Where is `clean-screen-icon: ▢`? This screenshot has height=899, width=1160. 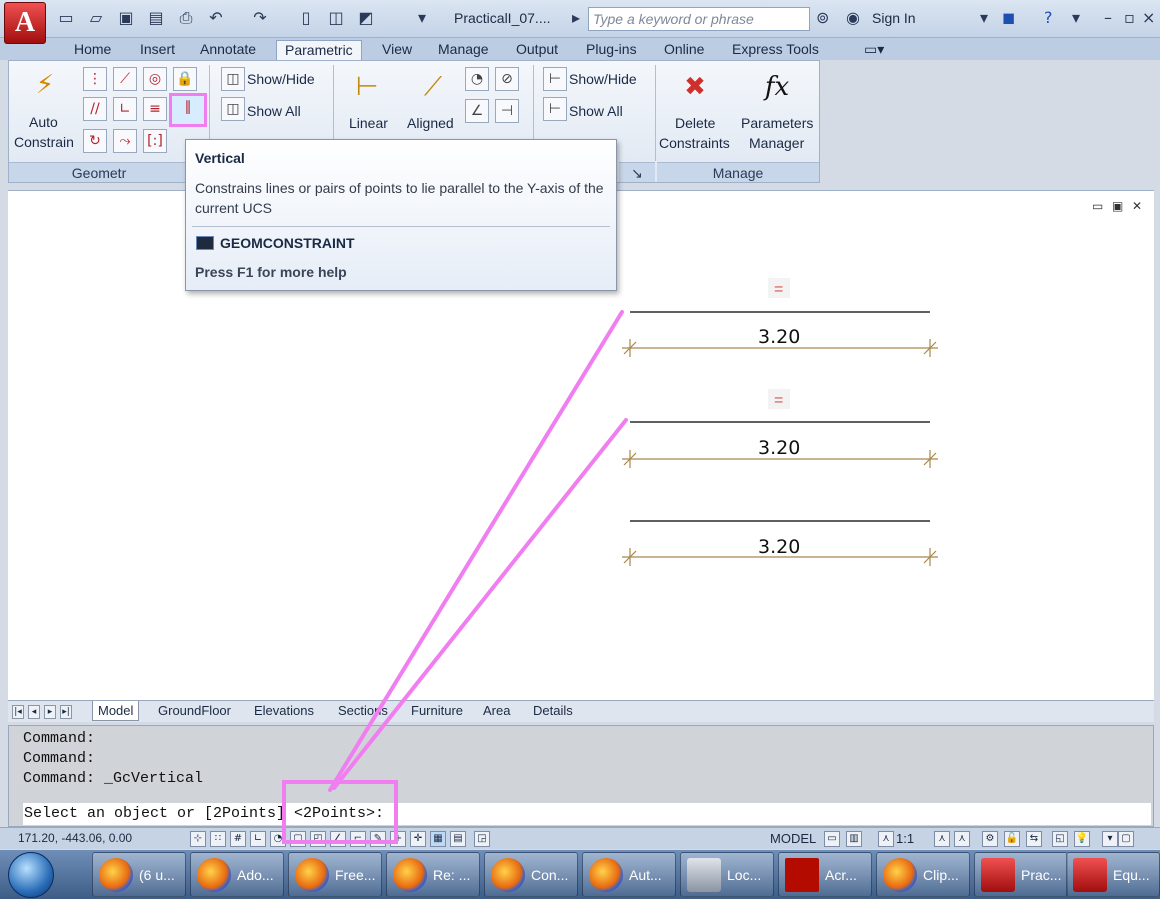 clean-screen-icon: ▢ is located at coordinates (1126, 839).